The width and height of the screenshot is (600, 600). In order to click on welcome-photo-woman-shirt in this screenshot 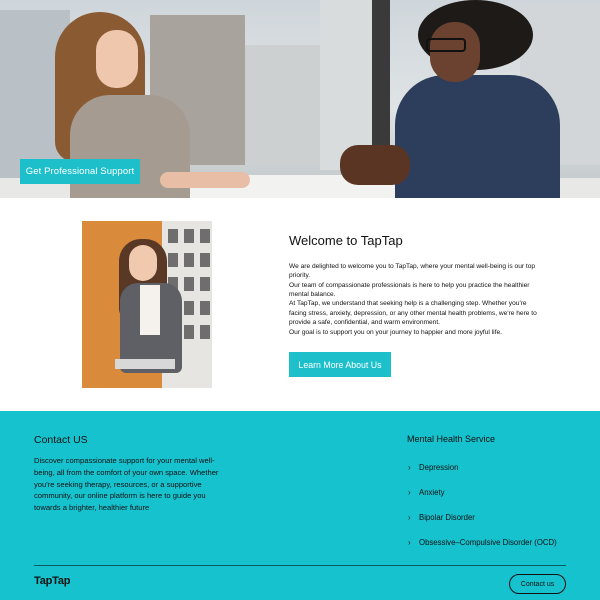, I will do `click(150, 310)`.